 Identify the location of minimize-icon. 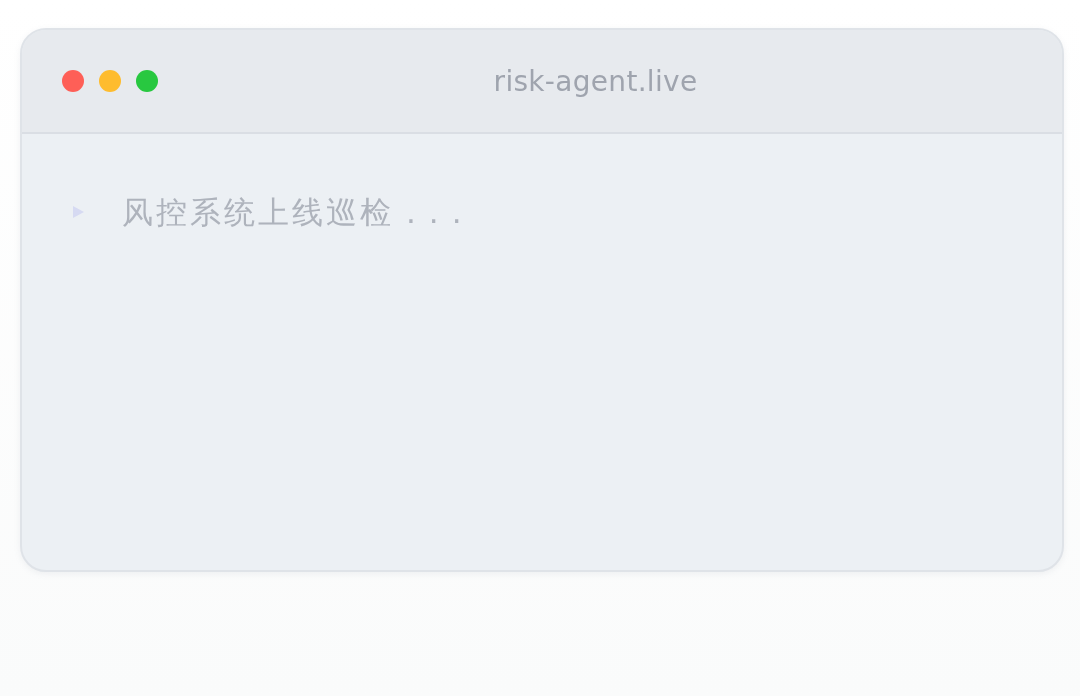
(110, 81).